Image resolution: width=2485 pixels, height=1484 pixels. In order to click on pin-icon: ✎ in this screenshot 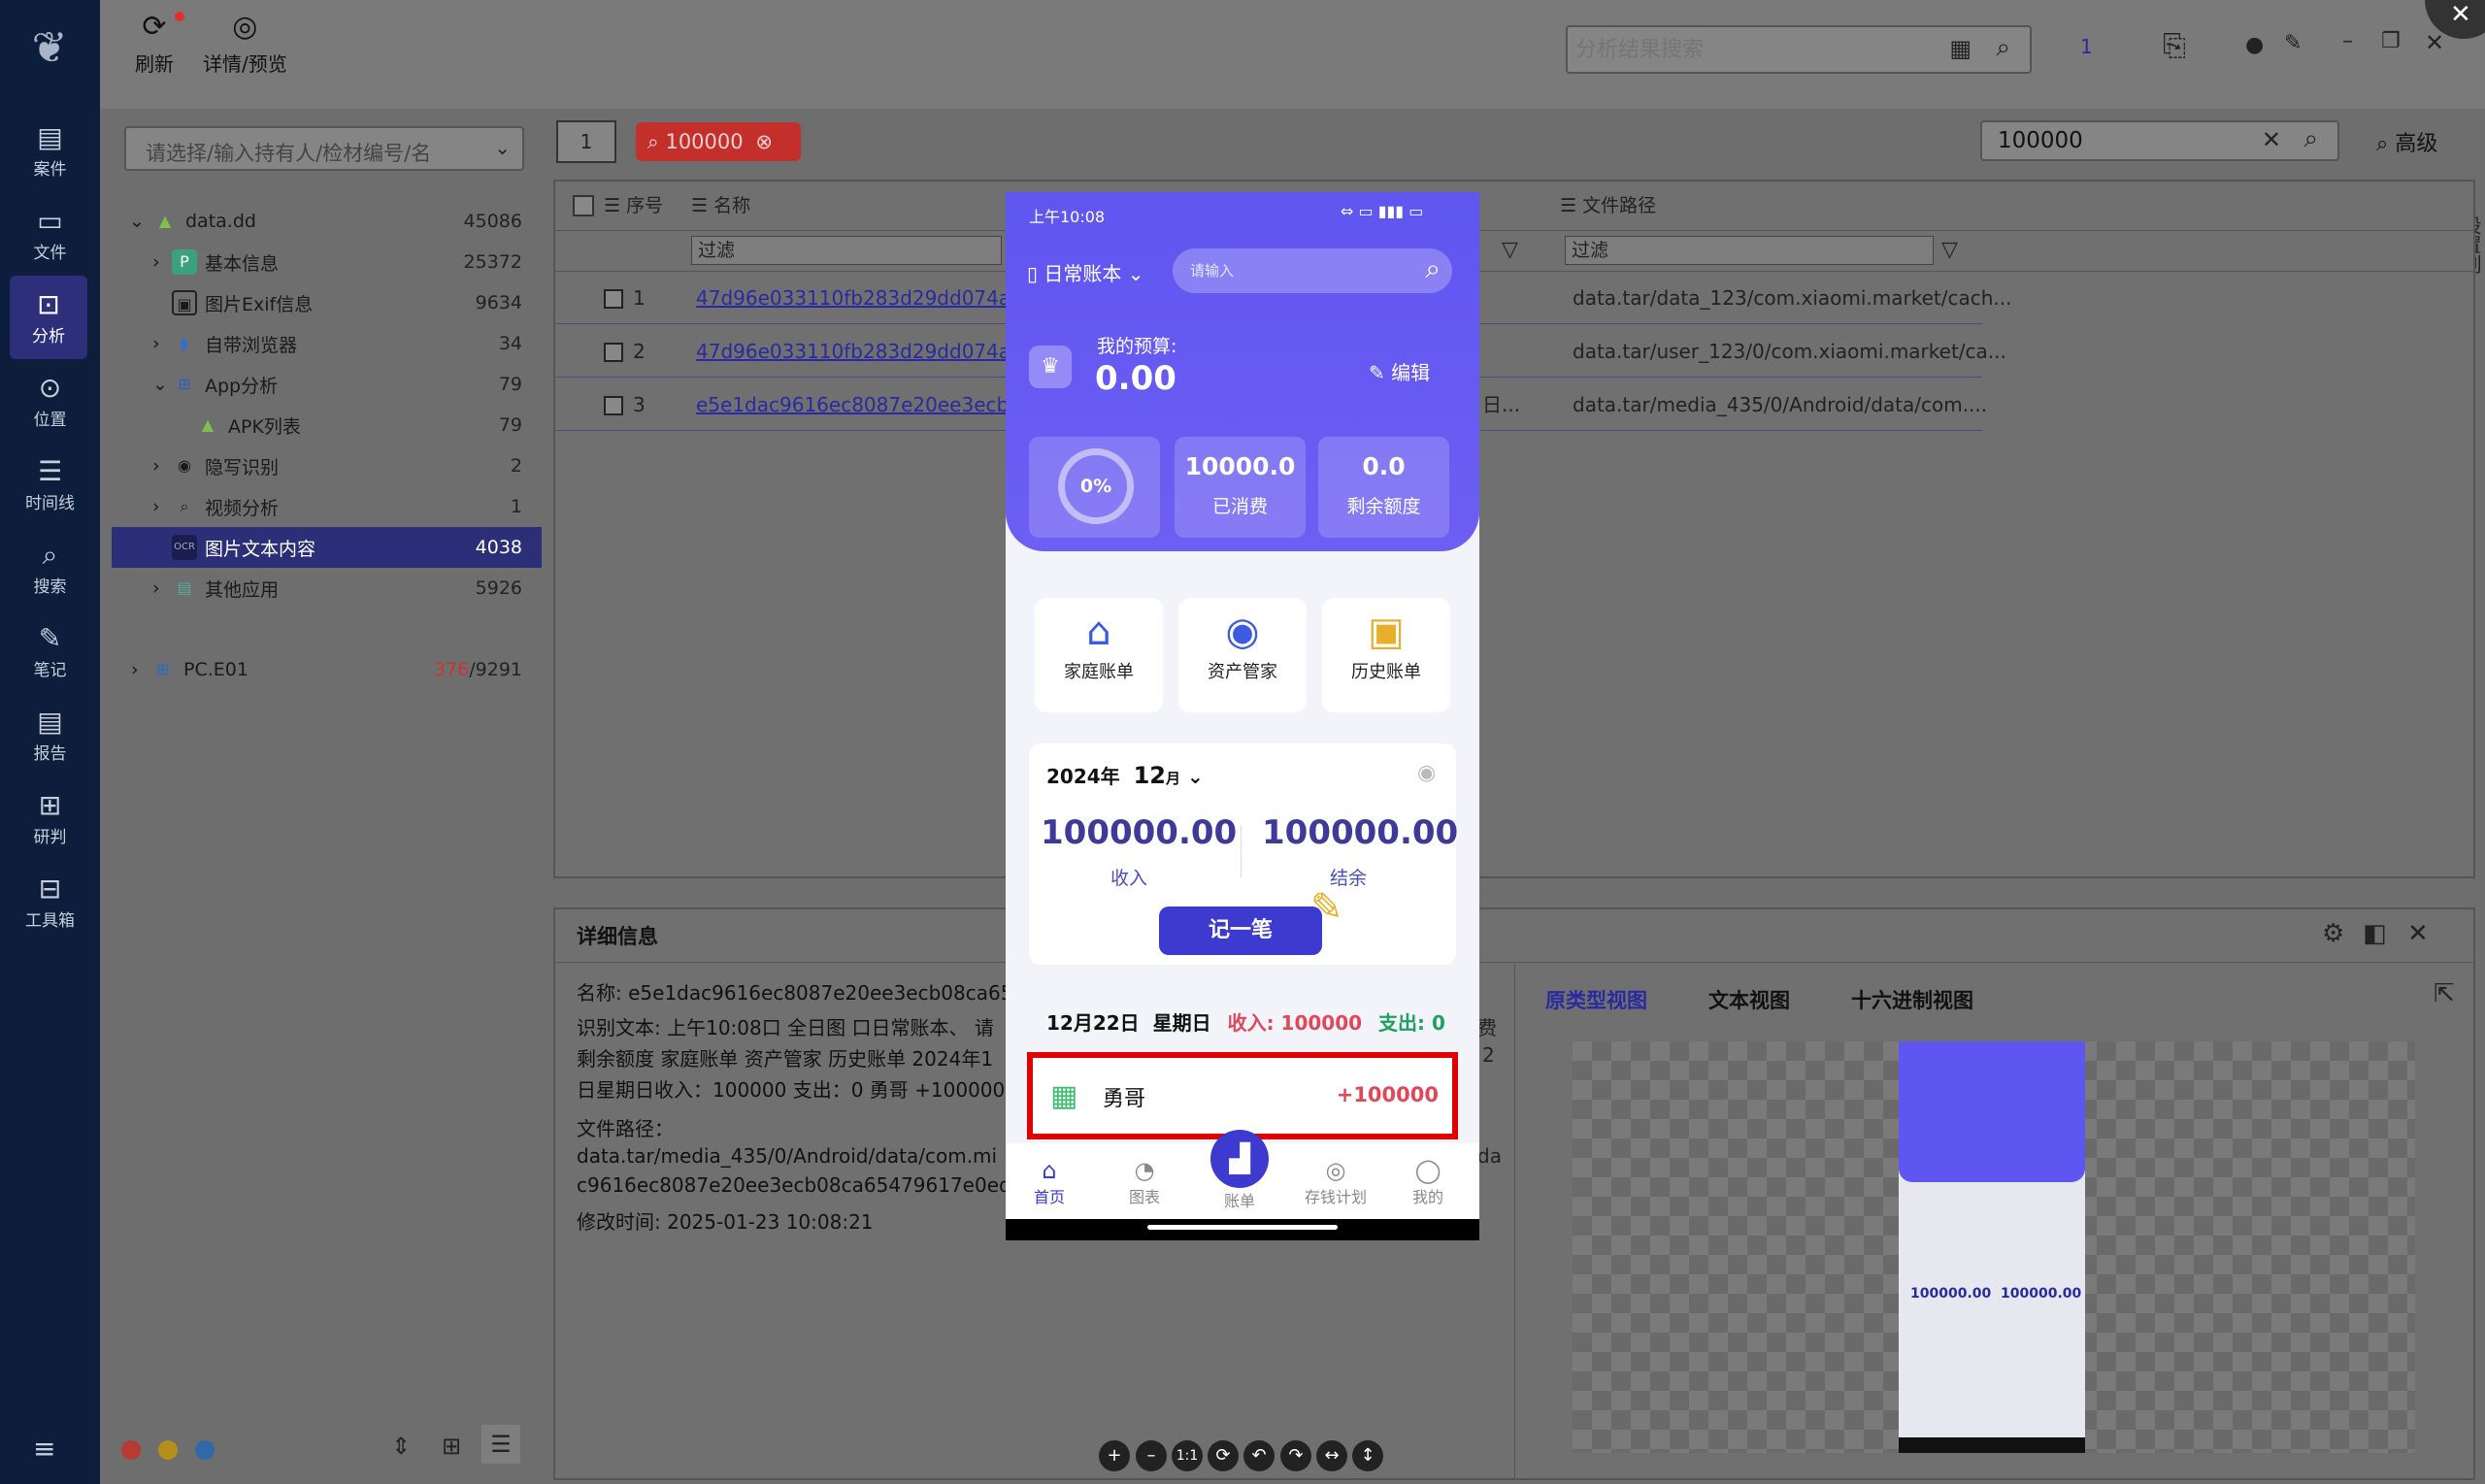, I will do `click(2293, 43)`.